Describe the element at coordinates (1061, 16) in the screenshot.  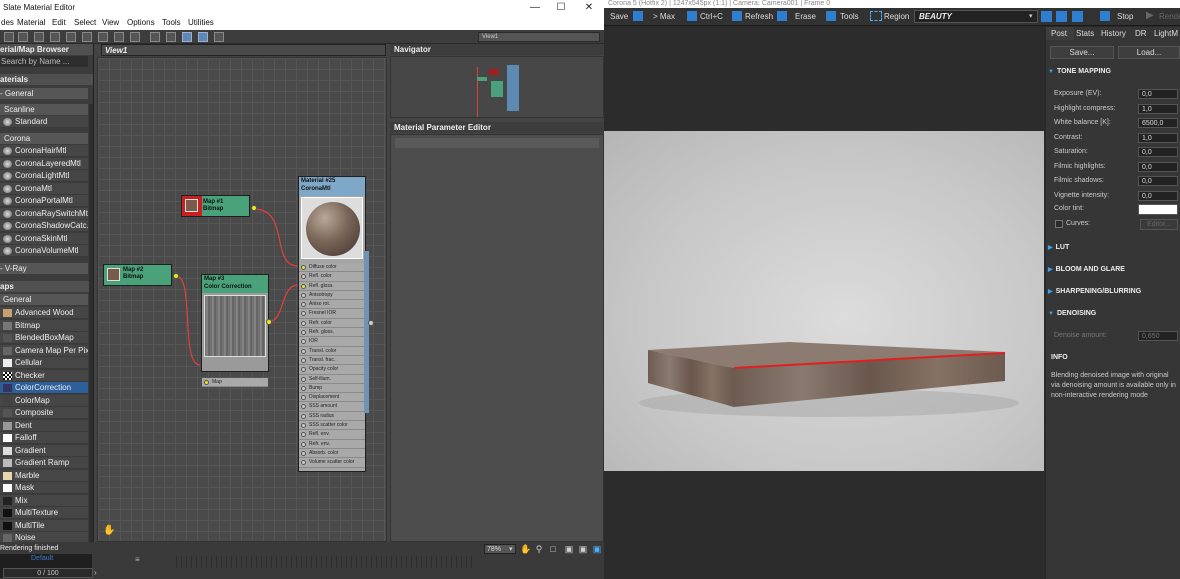
I see `zoom-out-icon` at that location.